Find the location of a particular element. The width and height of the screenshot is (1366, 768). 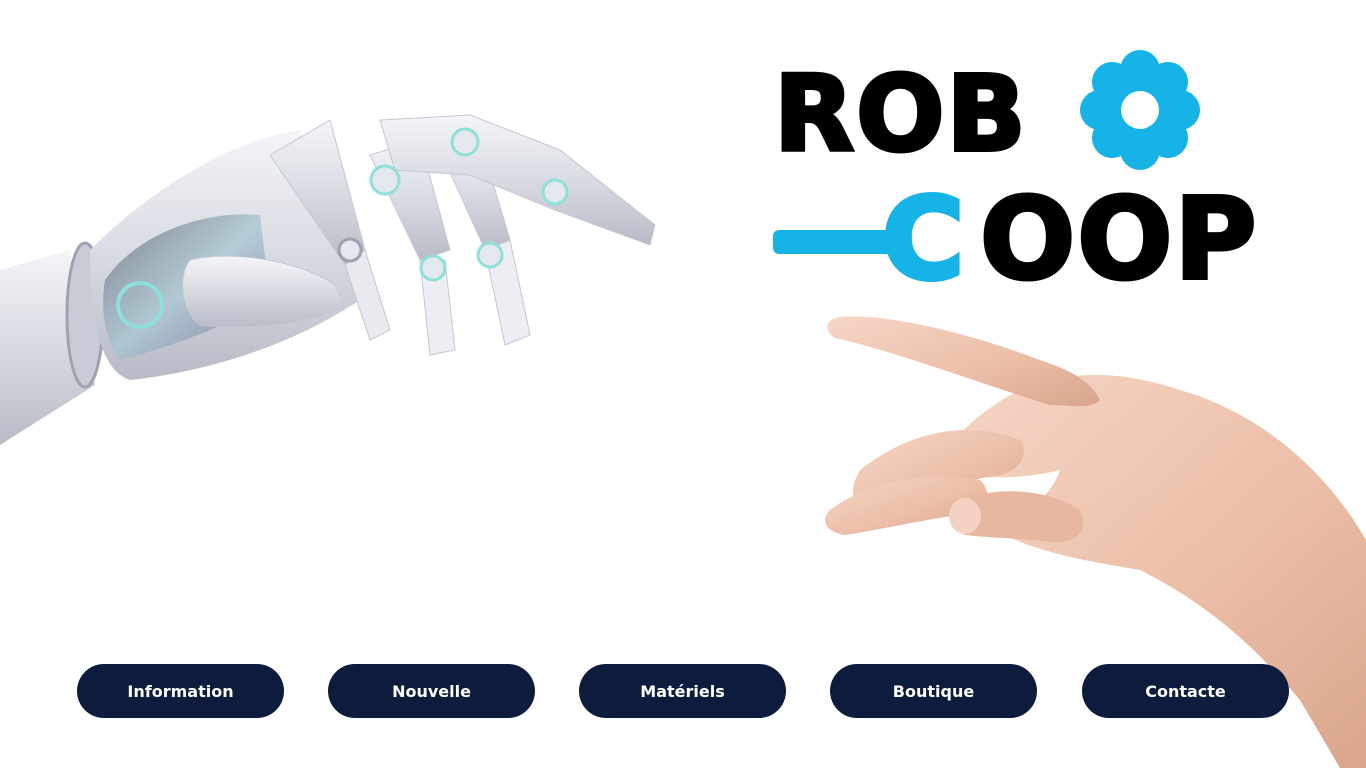

robocoop-logo: ROB C OOP is located at coordinates (1030, 176).